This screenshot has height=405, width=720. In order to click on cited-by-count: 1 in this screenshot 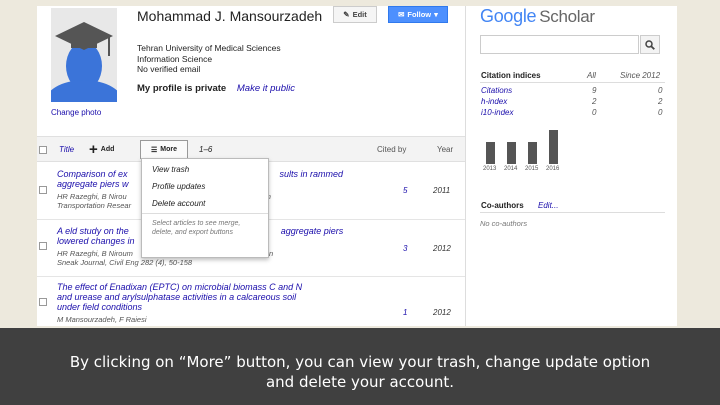, I will do `click(405, 312)`.